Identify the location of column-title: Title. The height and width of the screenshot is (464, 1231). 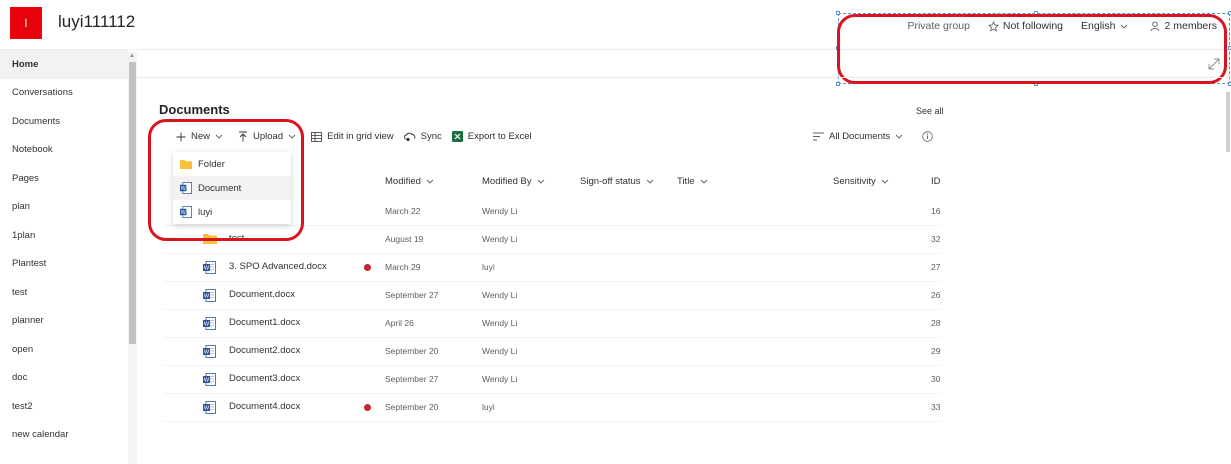
(692, 181).